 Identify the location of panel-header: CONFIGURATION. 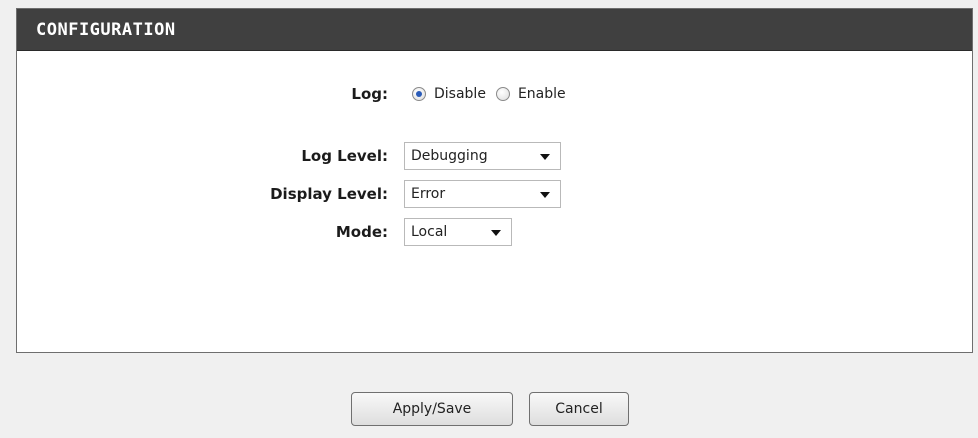
(494, 30).